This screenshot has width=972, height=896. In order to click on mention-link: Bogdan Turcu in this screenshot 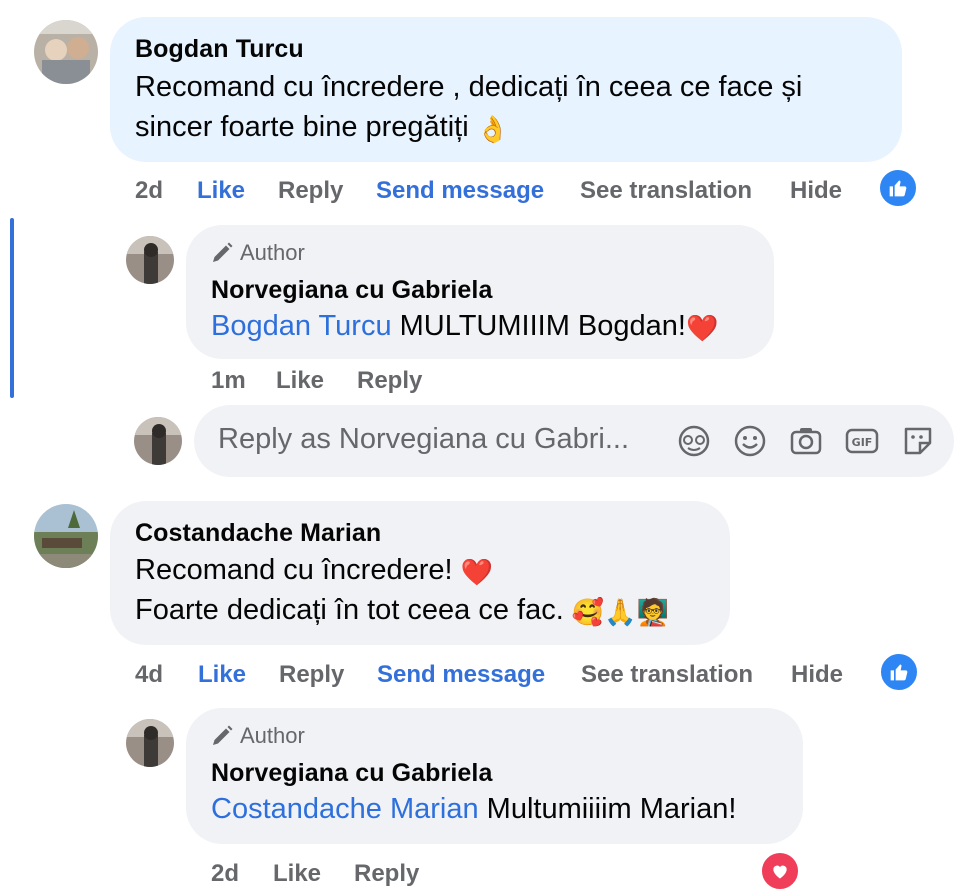, I will do `click(301, 326)`.